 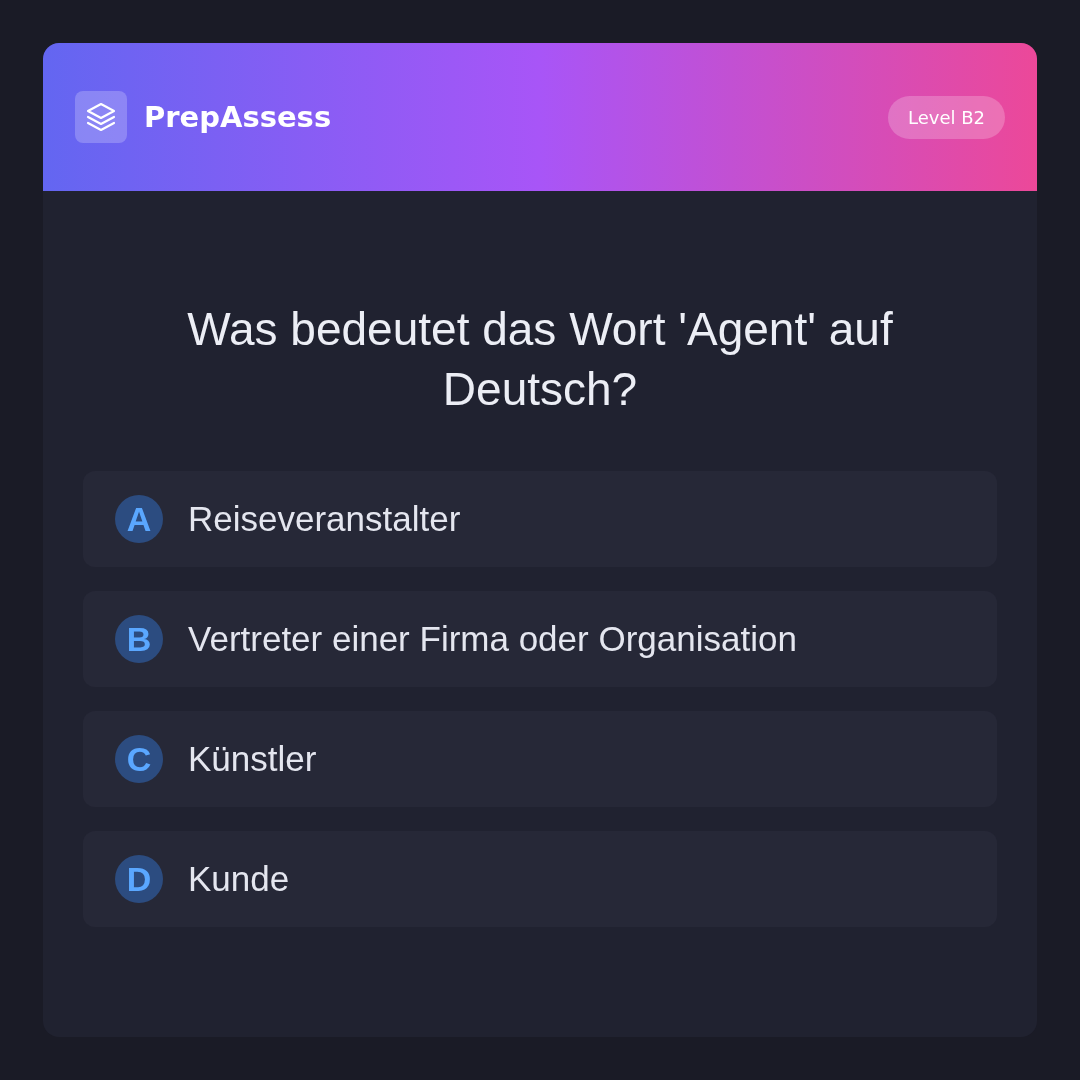 I want to click on option-letter: B, so click(x=139, y=639).